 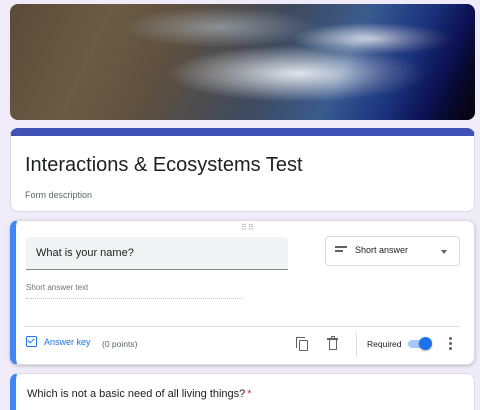 I want to click on short-answer-icon, so click(x=341, y=250).